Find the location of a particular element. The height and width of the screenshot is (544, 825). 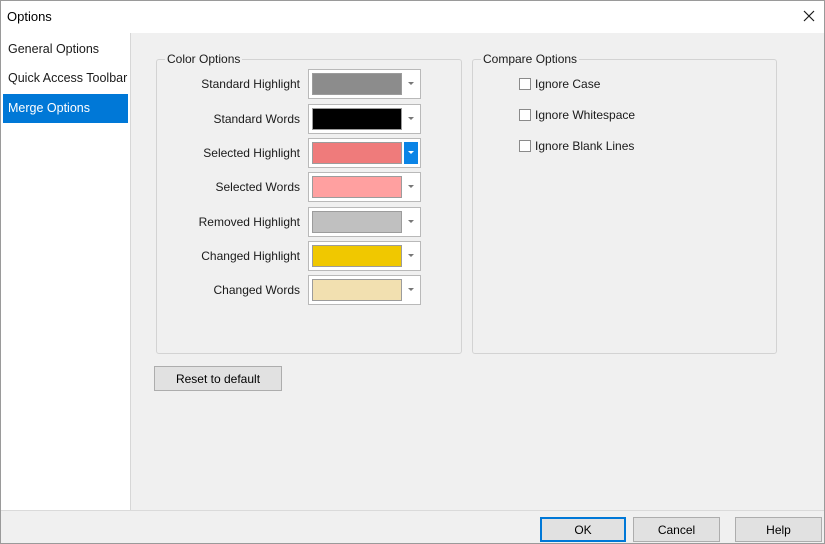

cancel-button: Cancel is located at coordinates (676, 529).